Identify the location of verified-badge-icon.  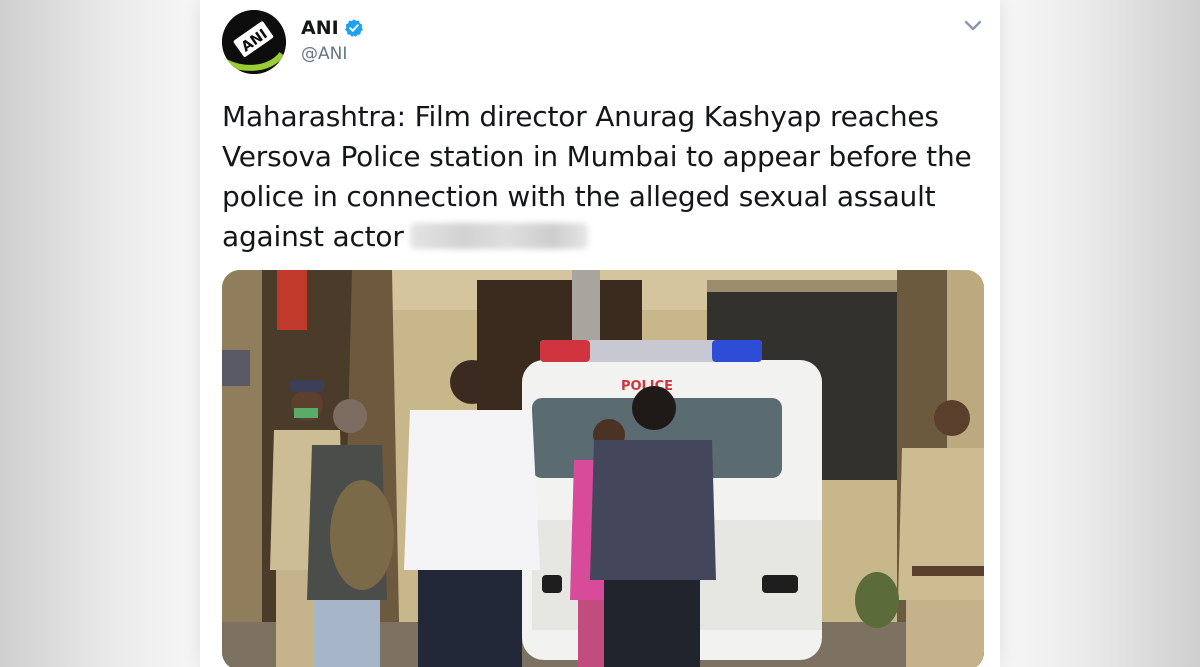
(353, 28).